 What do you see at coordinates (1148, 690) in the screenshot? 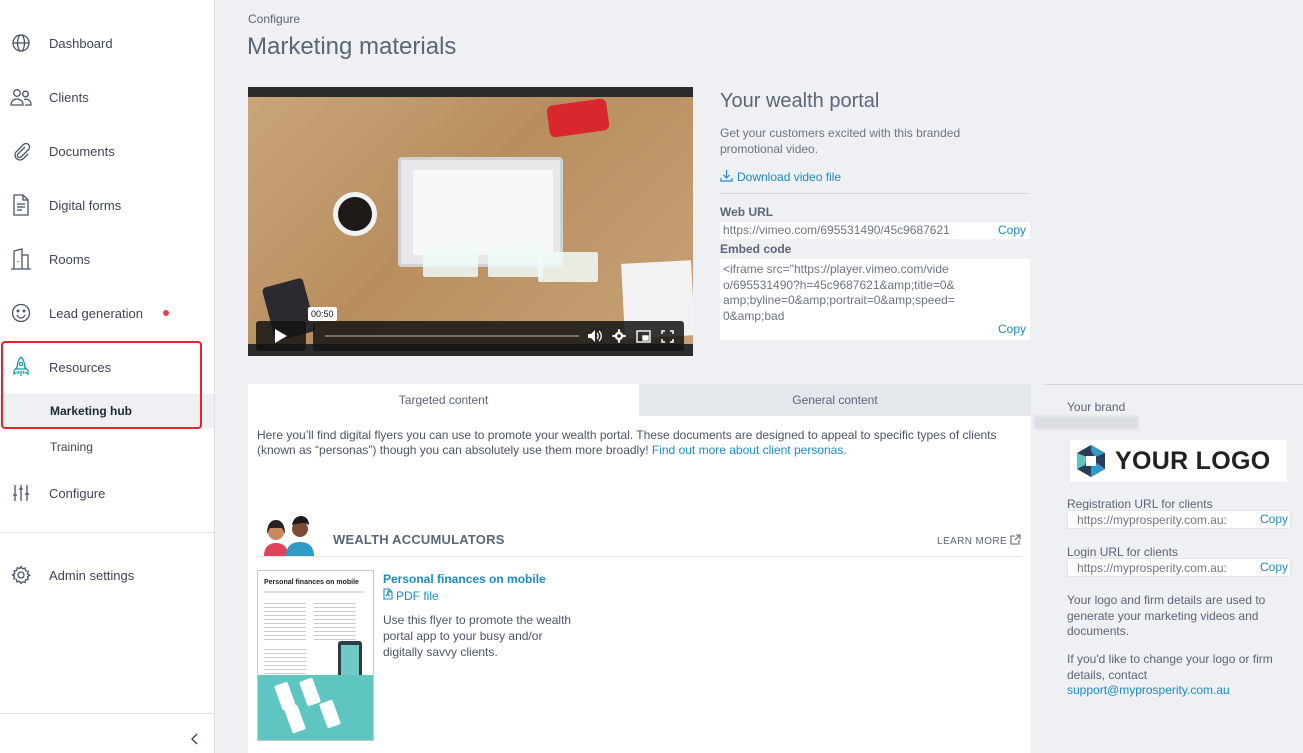
I see `support-email-link: support@myprosperity.com.au` at bounding box center [1148, 690].